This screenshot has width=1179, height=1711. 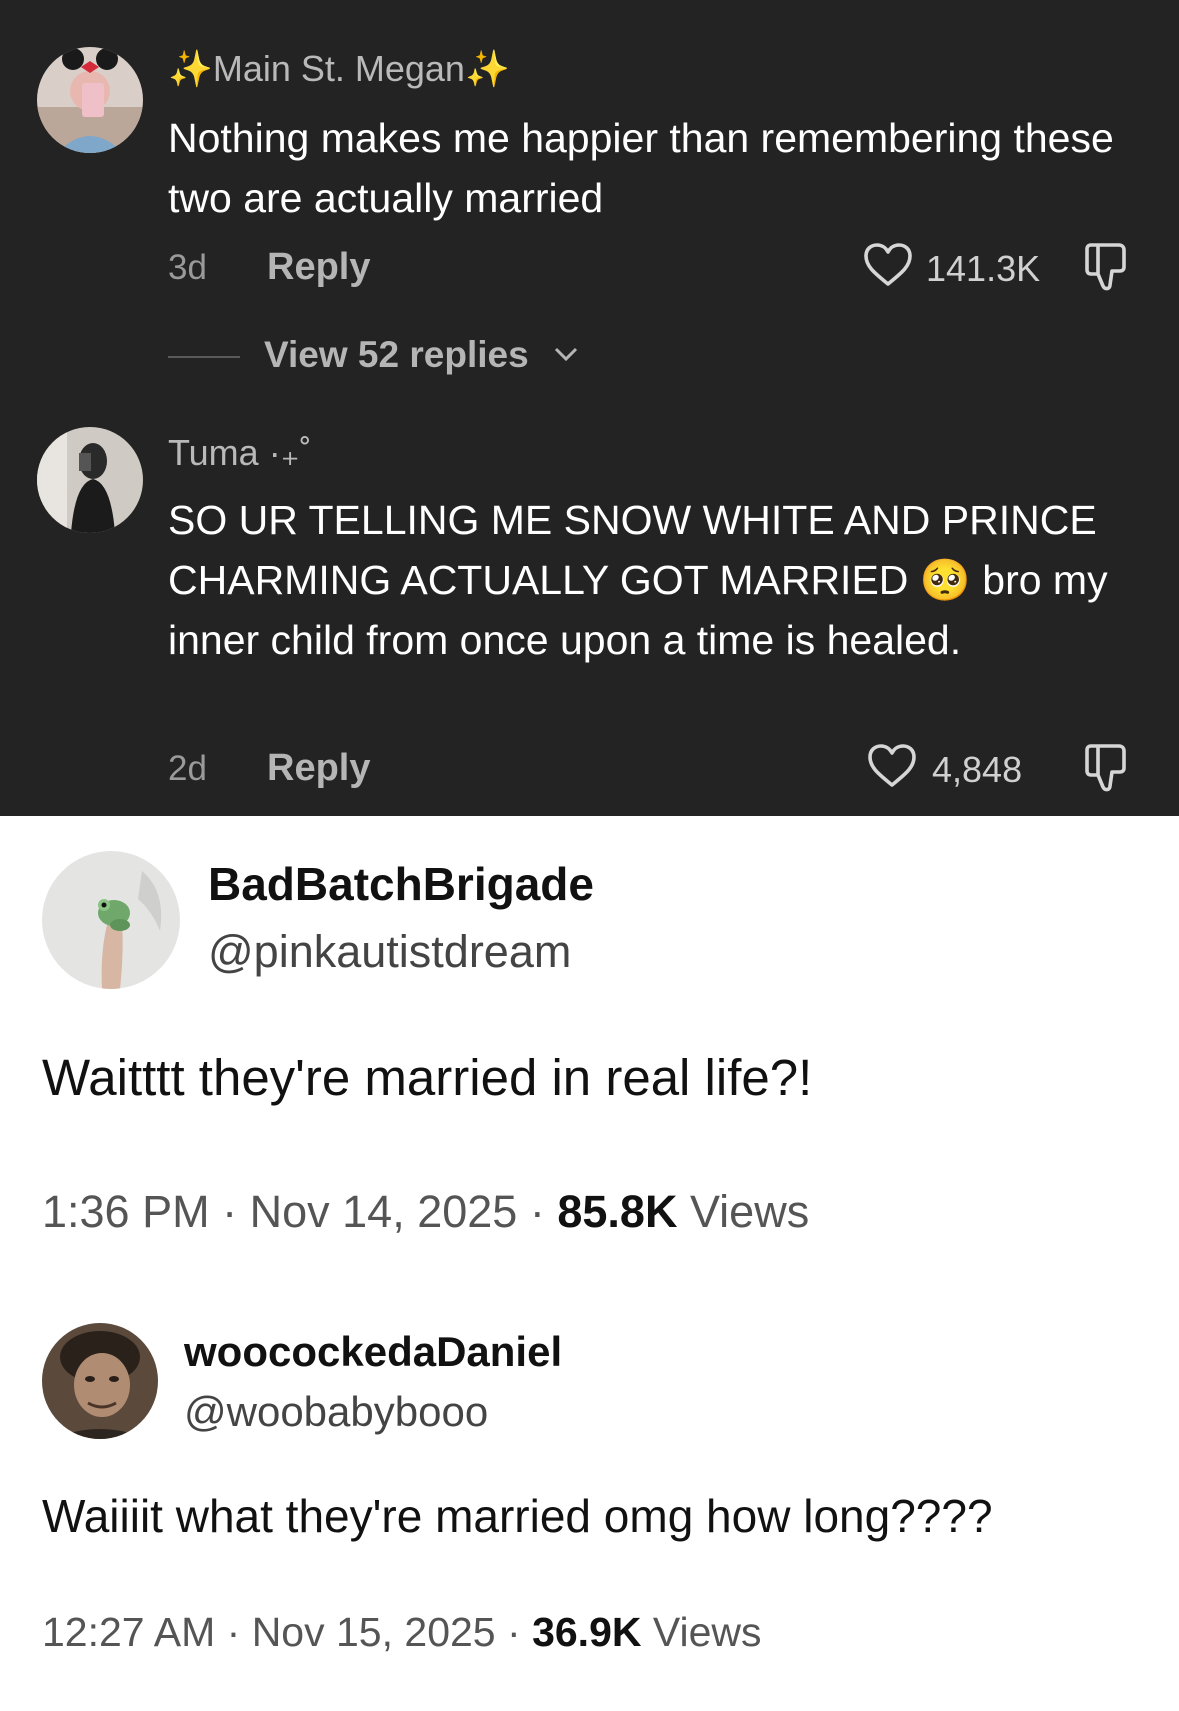 What do you see at coordinates (187, 267) in the screenshot?
I see `comment-age: 3d` at bounding box center [187, 267].